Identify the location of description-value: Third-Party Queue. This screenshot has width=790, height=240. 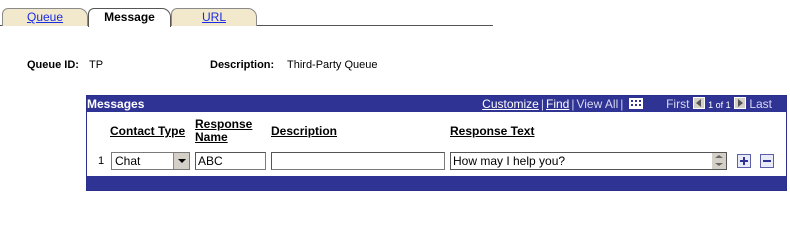
(332, 65).